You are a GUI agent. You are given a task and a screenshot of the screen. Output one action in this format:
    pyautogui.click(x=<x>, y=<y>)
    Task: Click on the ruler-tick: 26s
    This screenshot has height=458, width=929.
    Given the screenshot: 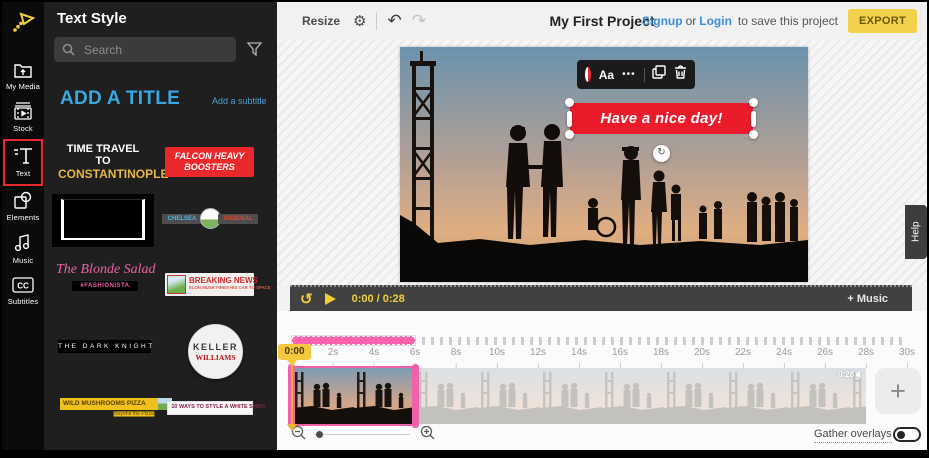 What is the action you would take?
    pyautogui.click(x=825, y=357)
    